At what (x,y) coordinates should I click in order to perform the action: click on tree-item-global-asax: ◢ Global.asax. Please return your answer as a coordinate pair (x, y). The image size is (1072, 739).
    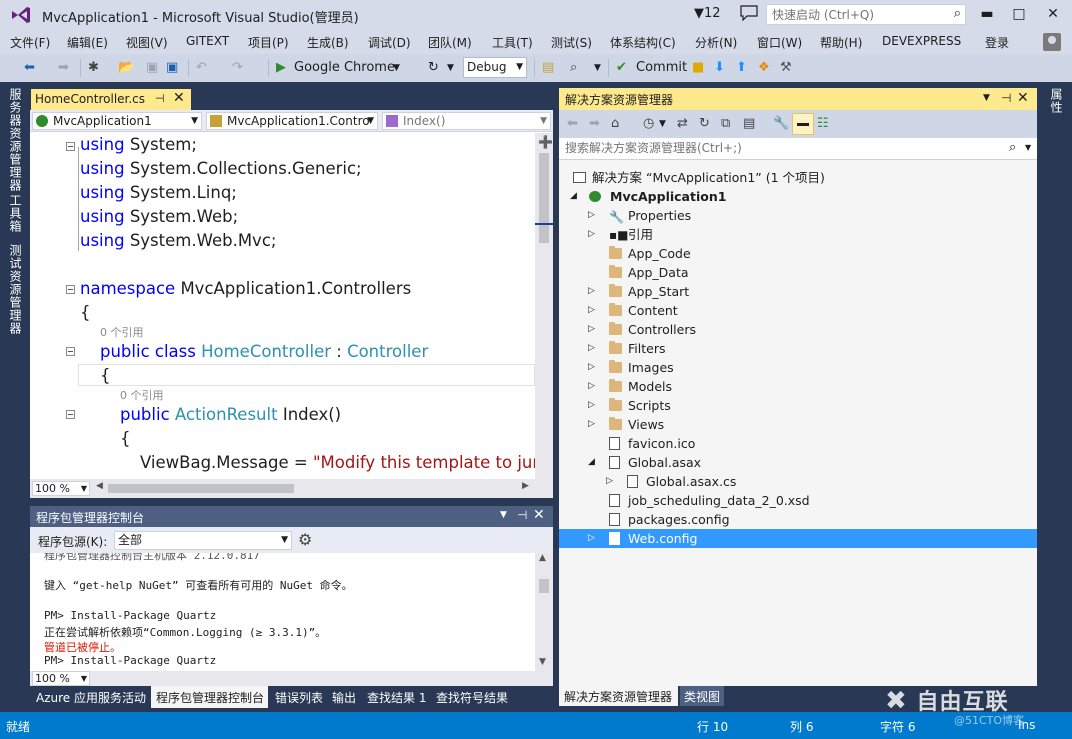
    Looking at the image, I should click on (798, 462).